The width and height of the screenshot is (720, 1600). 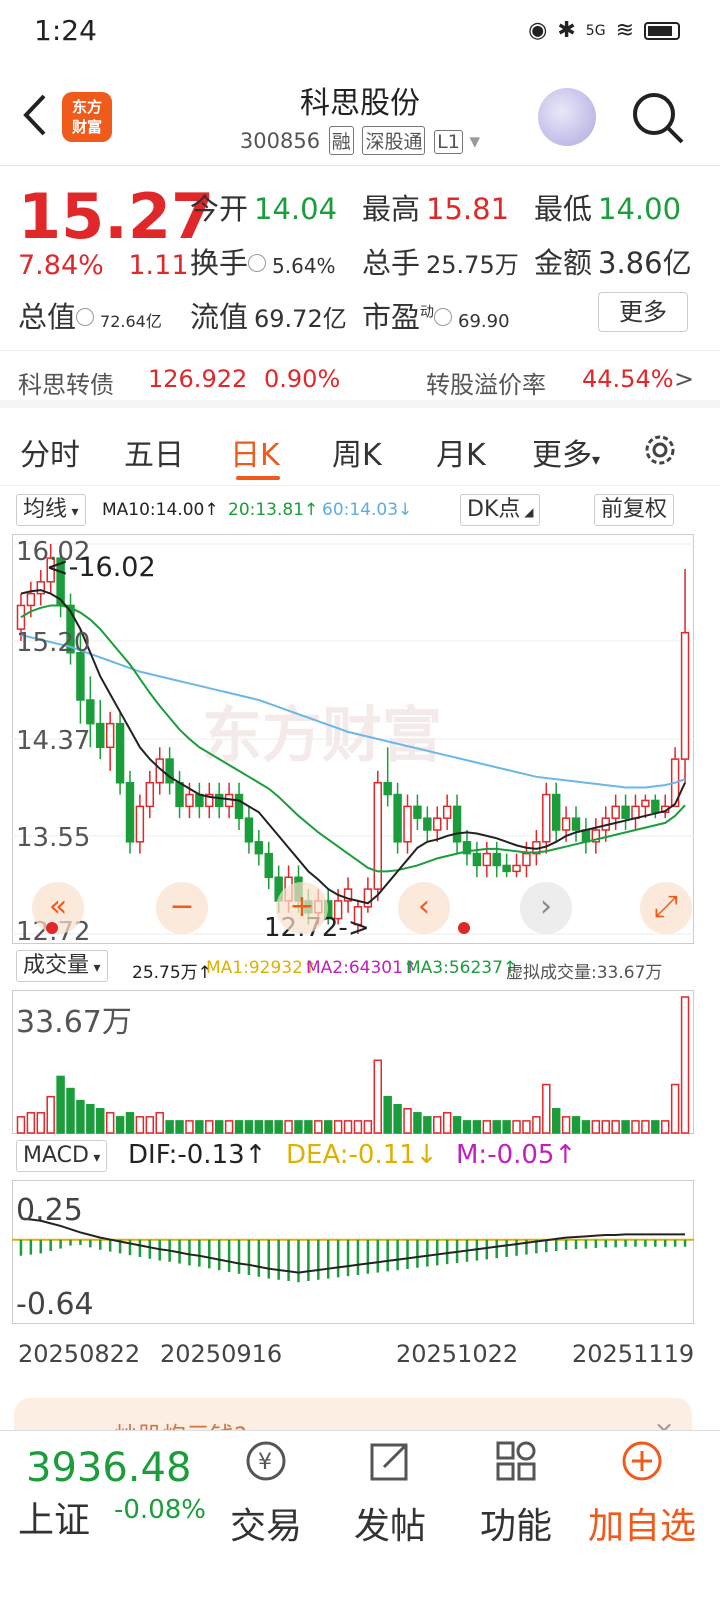 What do you see at coordinates (604, 30) in the screenshot?
I see `status-icons: ◉ ✱ 5G ≋` at bounding box center [604, 30].